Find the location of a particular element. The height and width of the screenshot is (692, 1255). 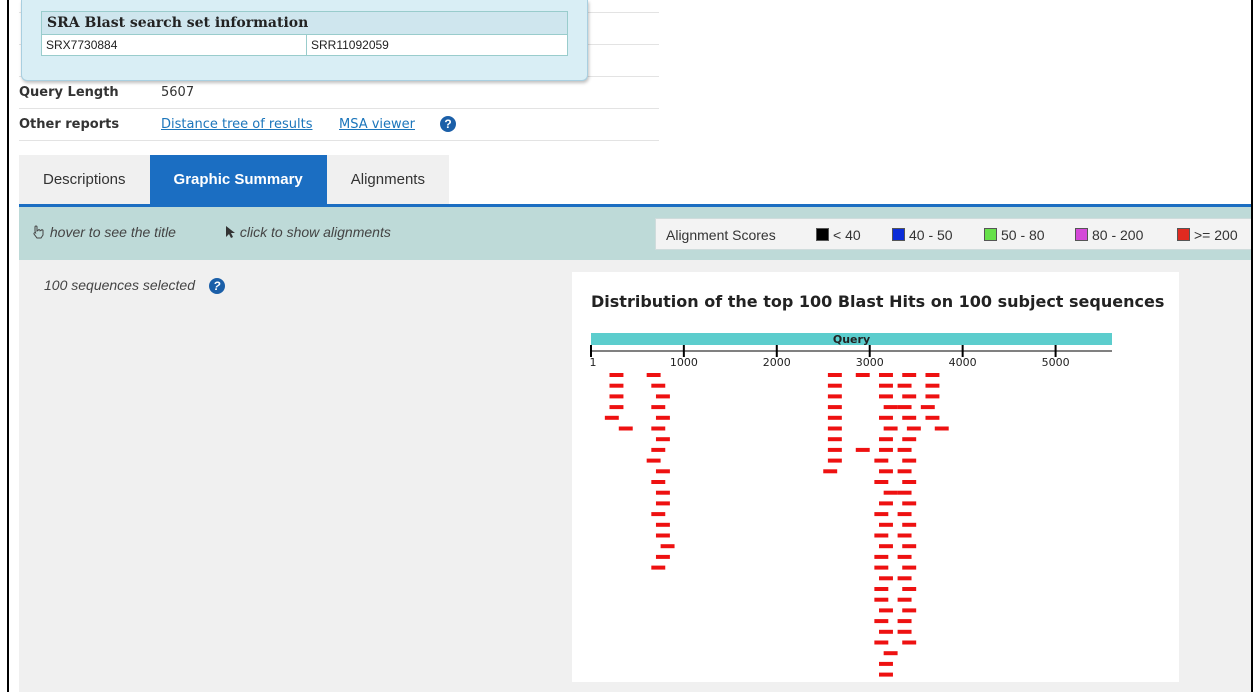

tick-label: 2000 is located at coordinates (777, 362).